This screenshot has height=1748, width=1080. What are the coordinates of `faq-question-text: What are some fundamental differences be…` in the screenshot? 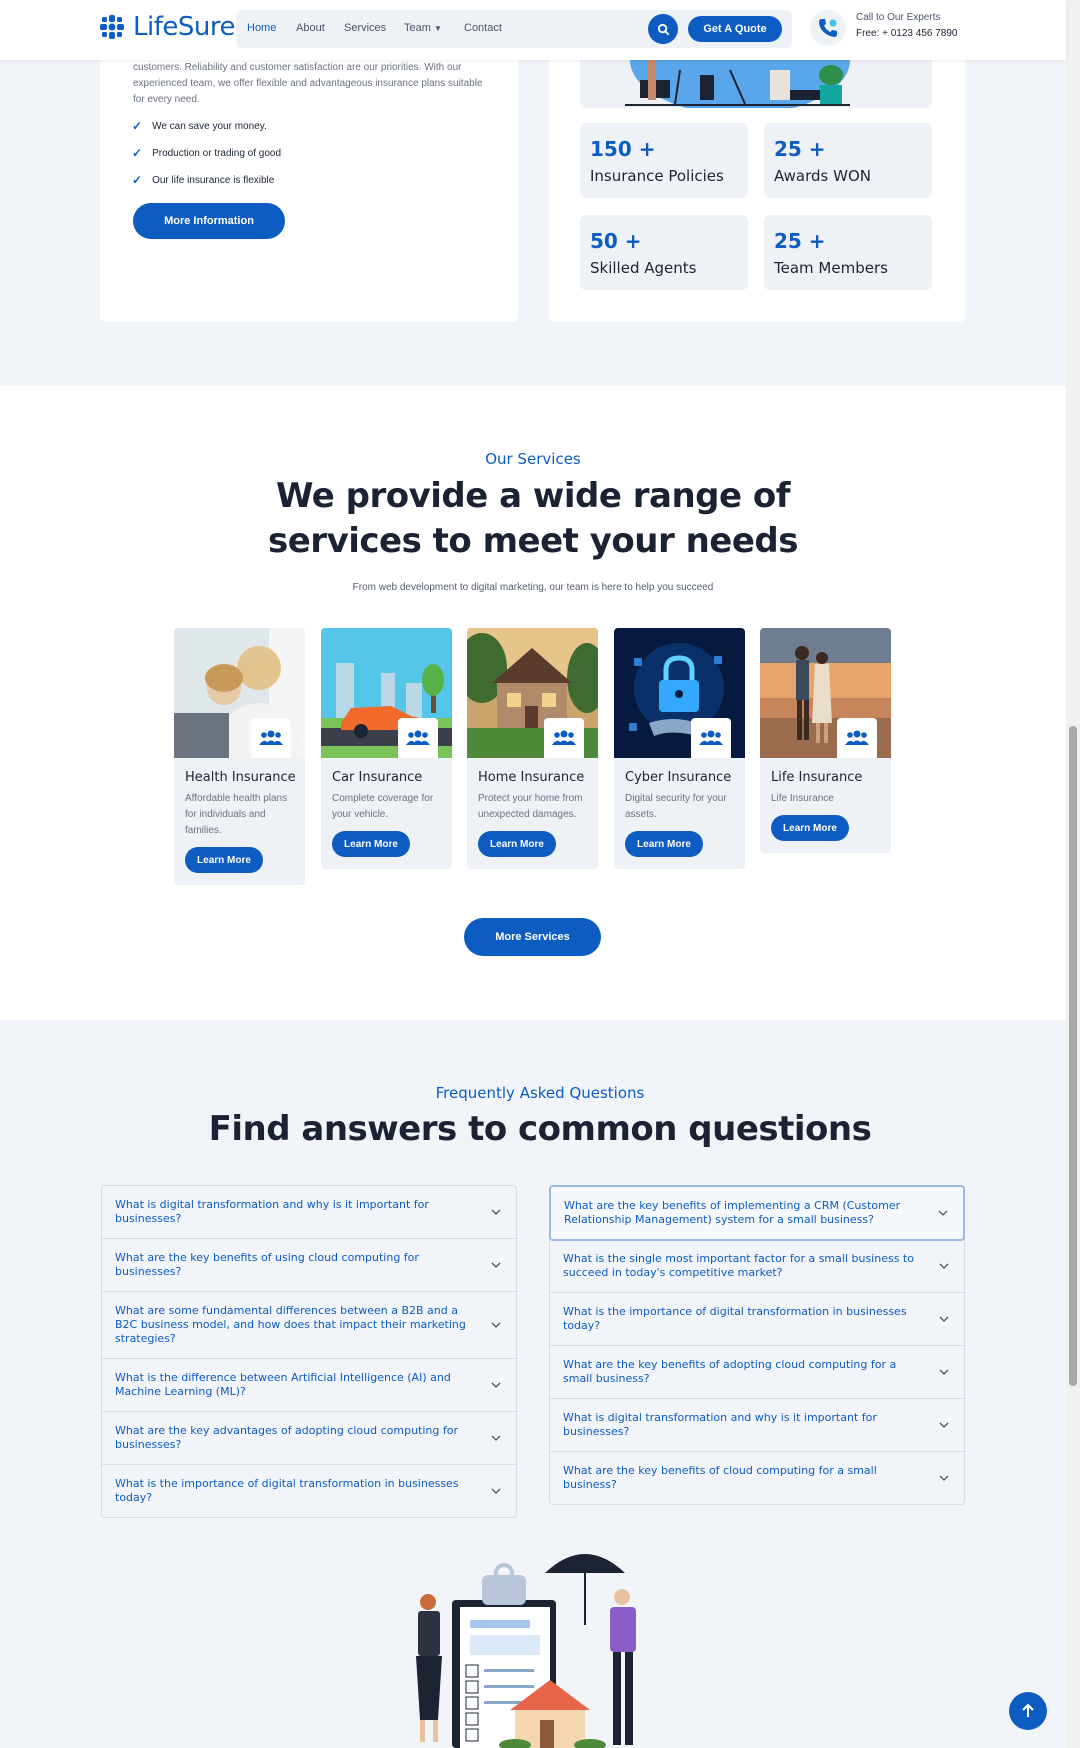 It's located at (290, 1324).